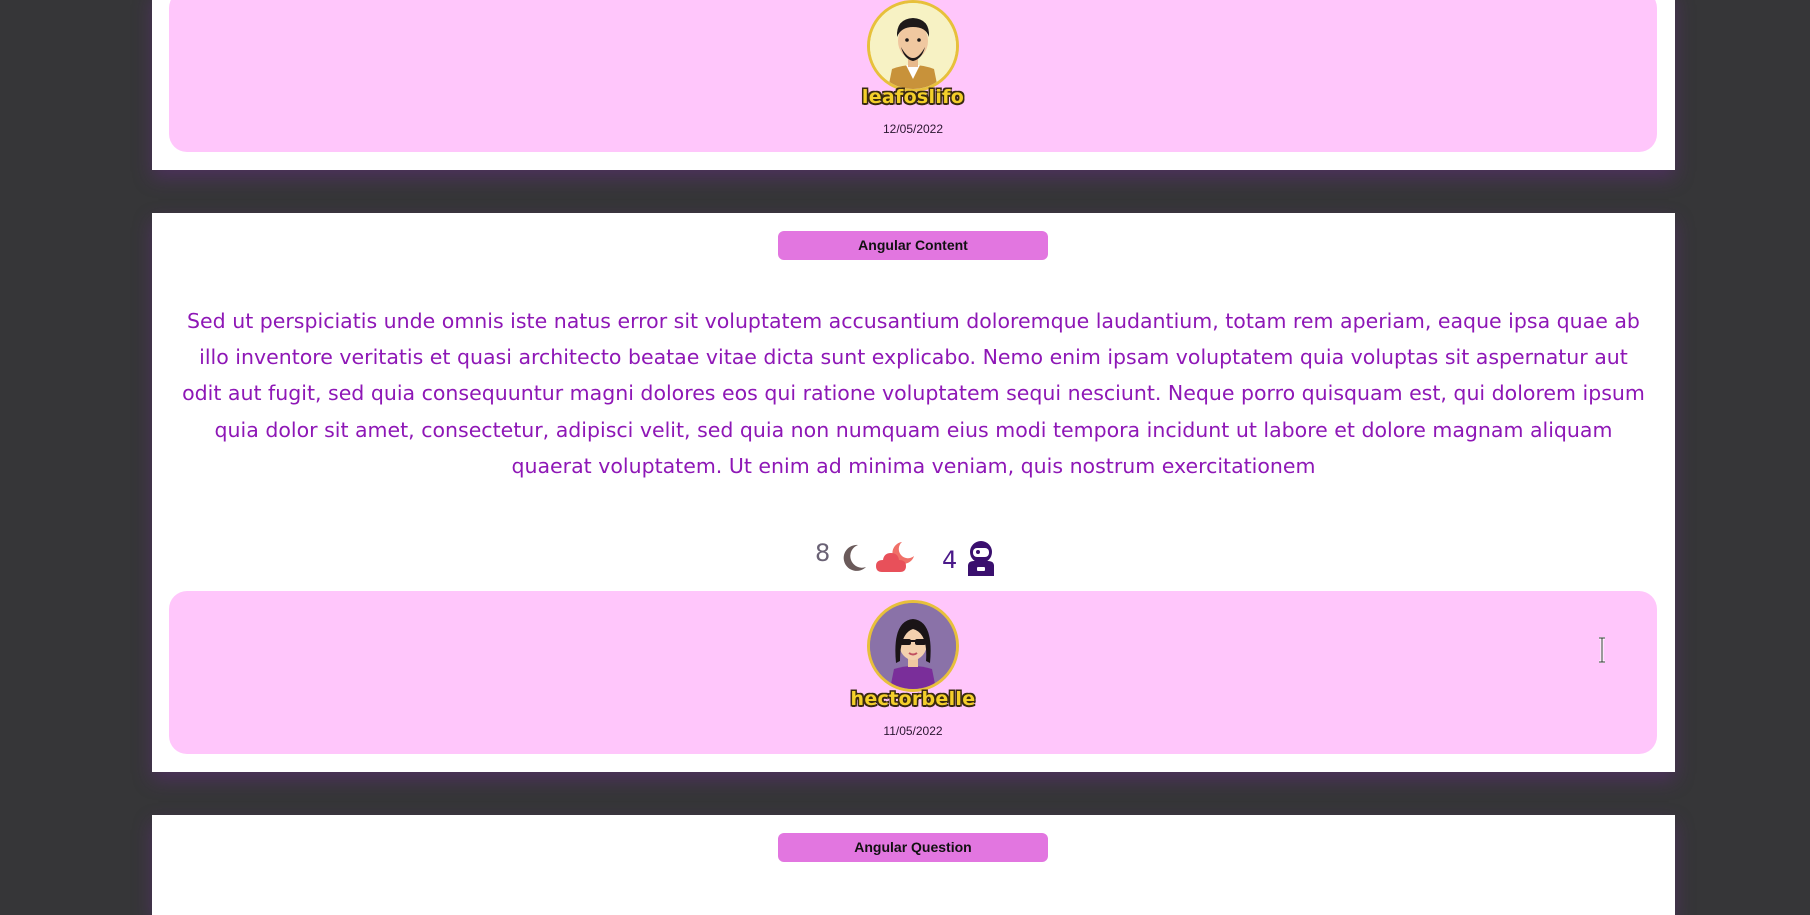  Describe the element at coordinates (913, 847) in the screenshot. I see `category-badge: Angular Question` at that location.